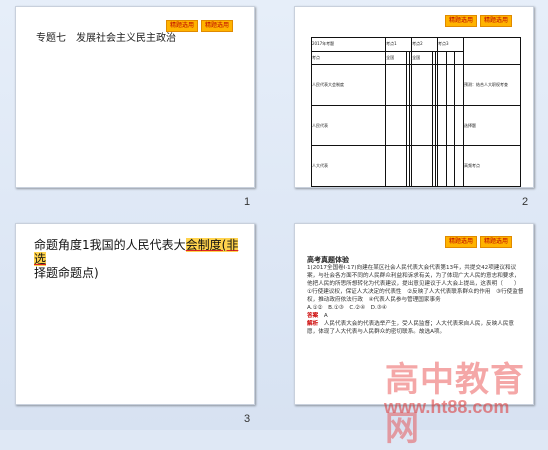  I want to click on table-cell: 人民代表大会制度, so click(348, 85).